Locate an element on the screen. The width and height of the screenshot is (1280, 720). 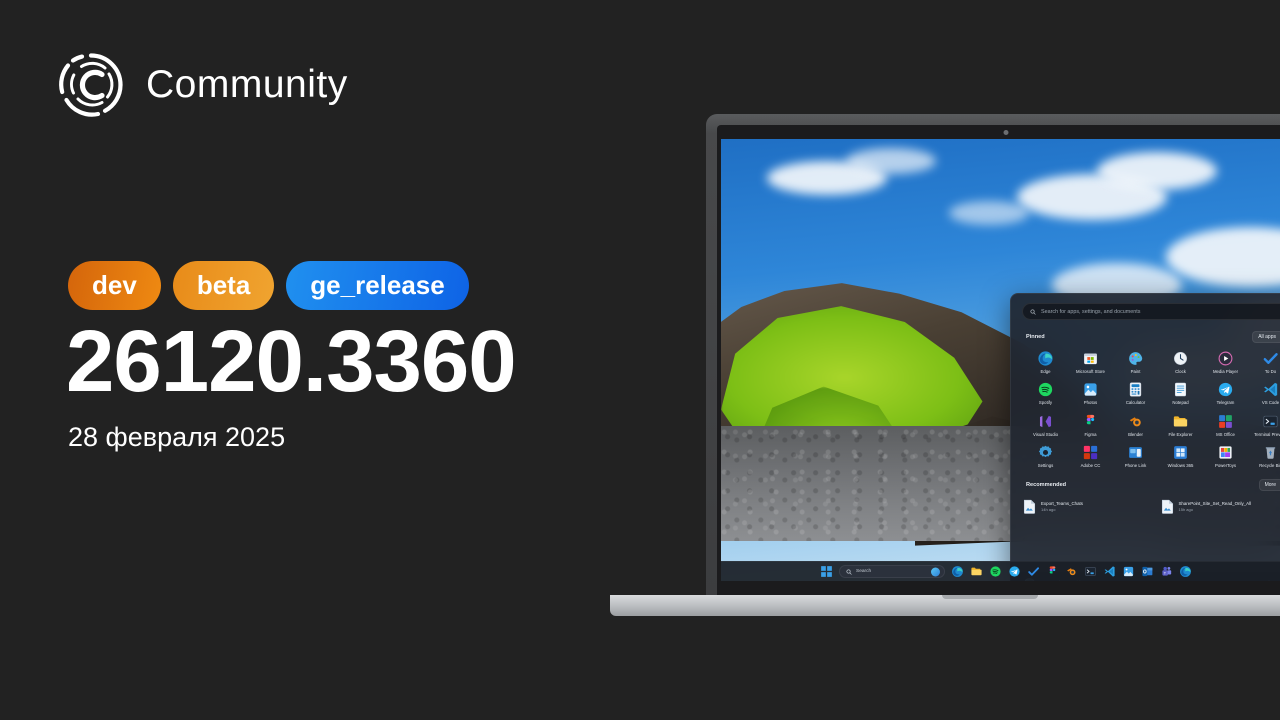
pinned-app-telegram: Telegram is located at coordinates (1225, 393).